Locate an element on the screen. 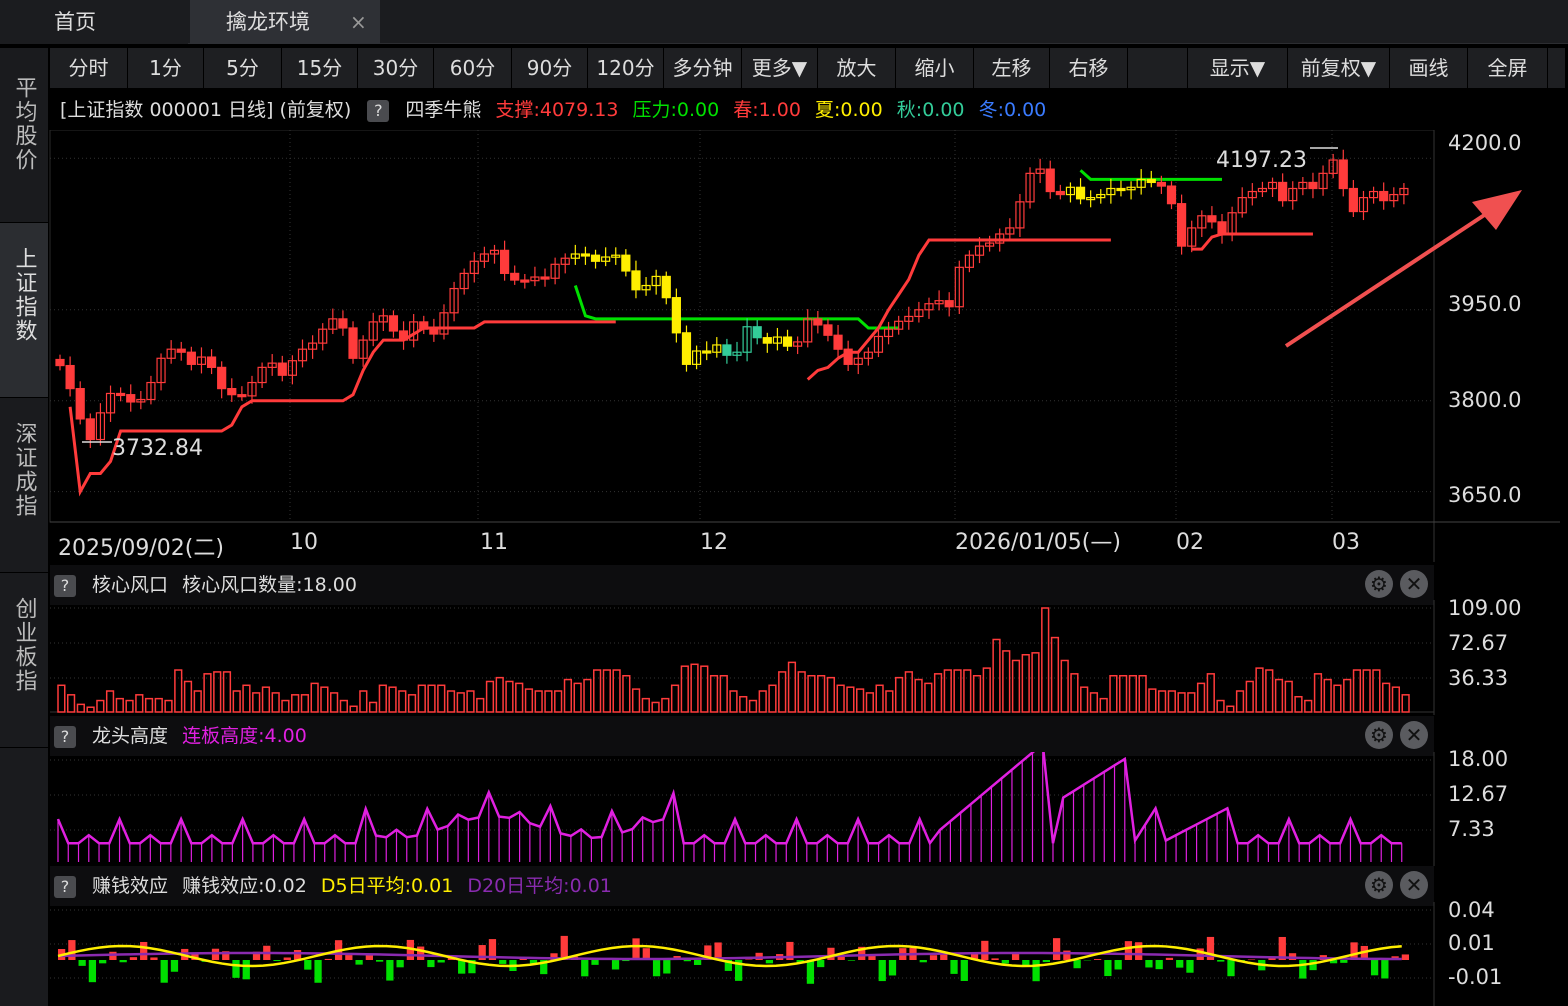 This screenshot has width=1568, height=1006. timeshare-button: 分时 is located at coordinates (89, 68).